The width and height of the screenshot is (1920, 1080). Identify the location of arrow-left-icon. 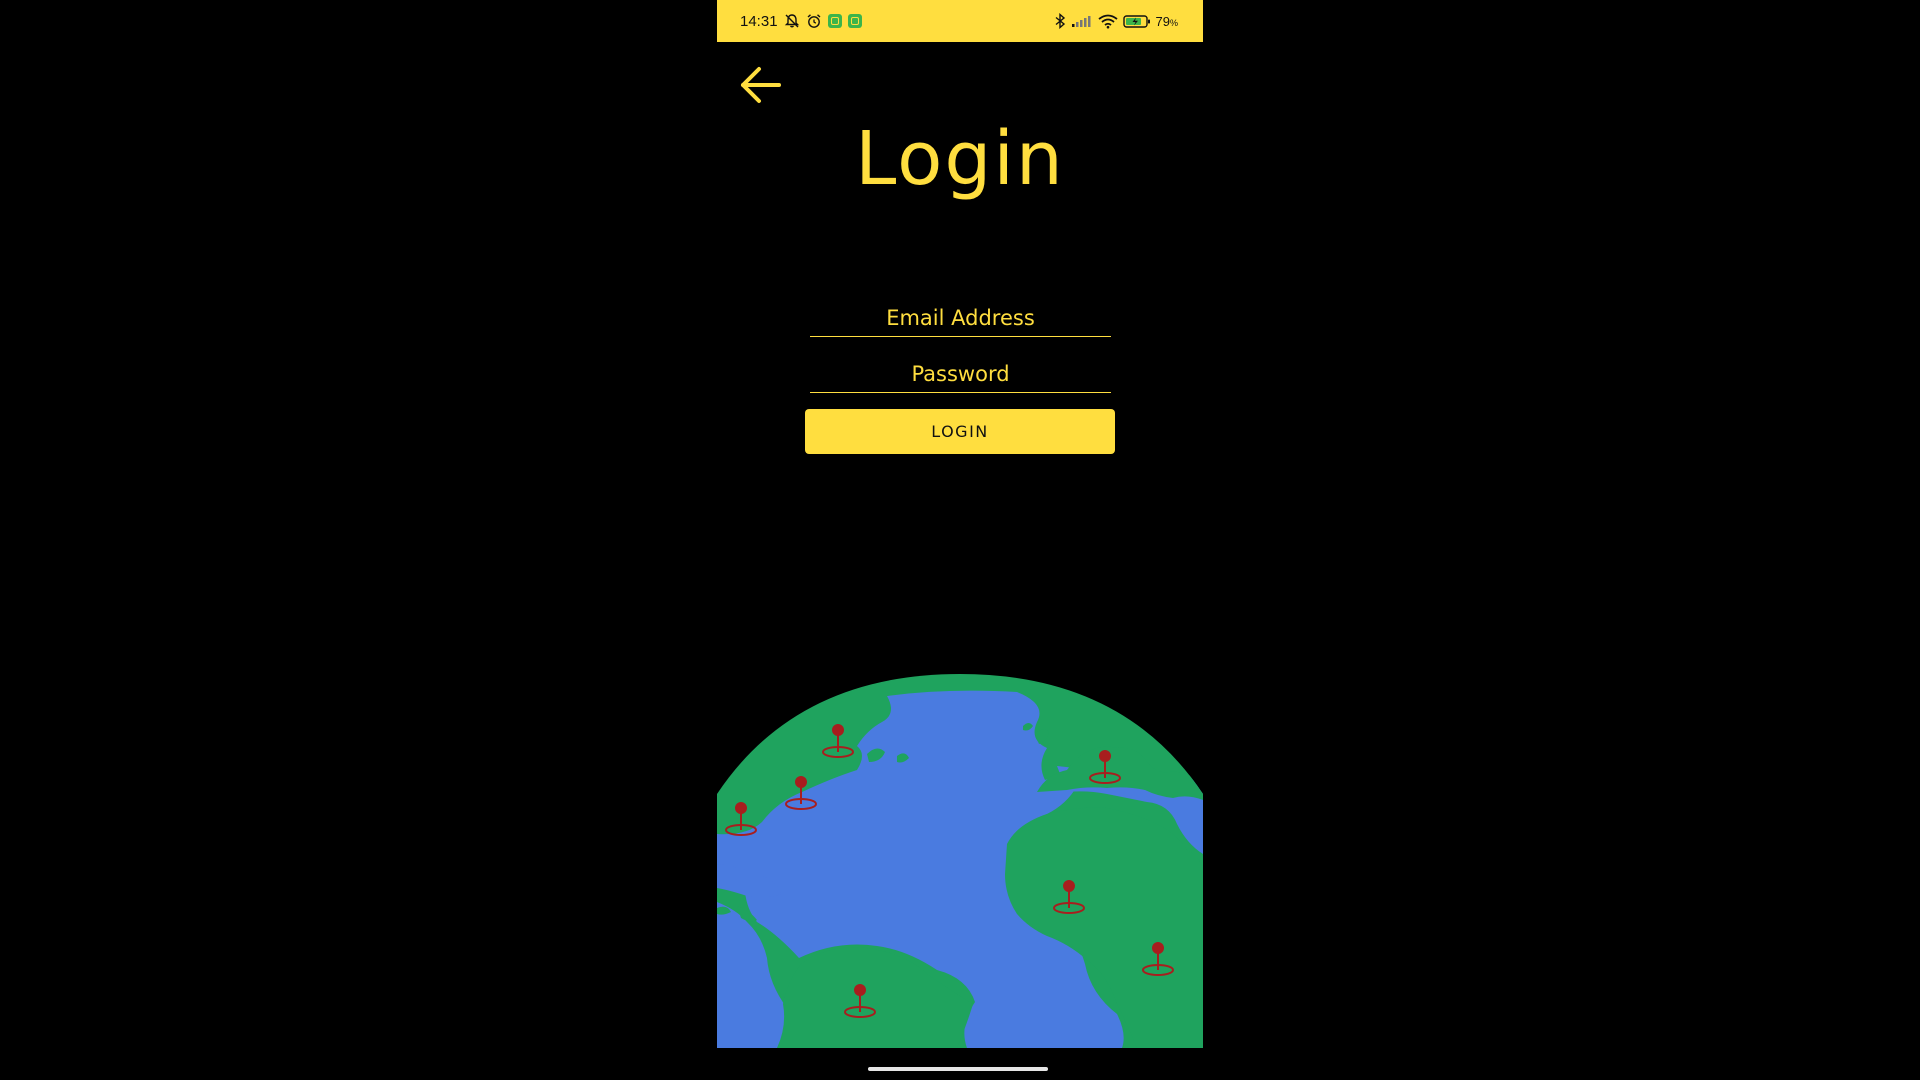
(761, 85).